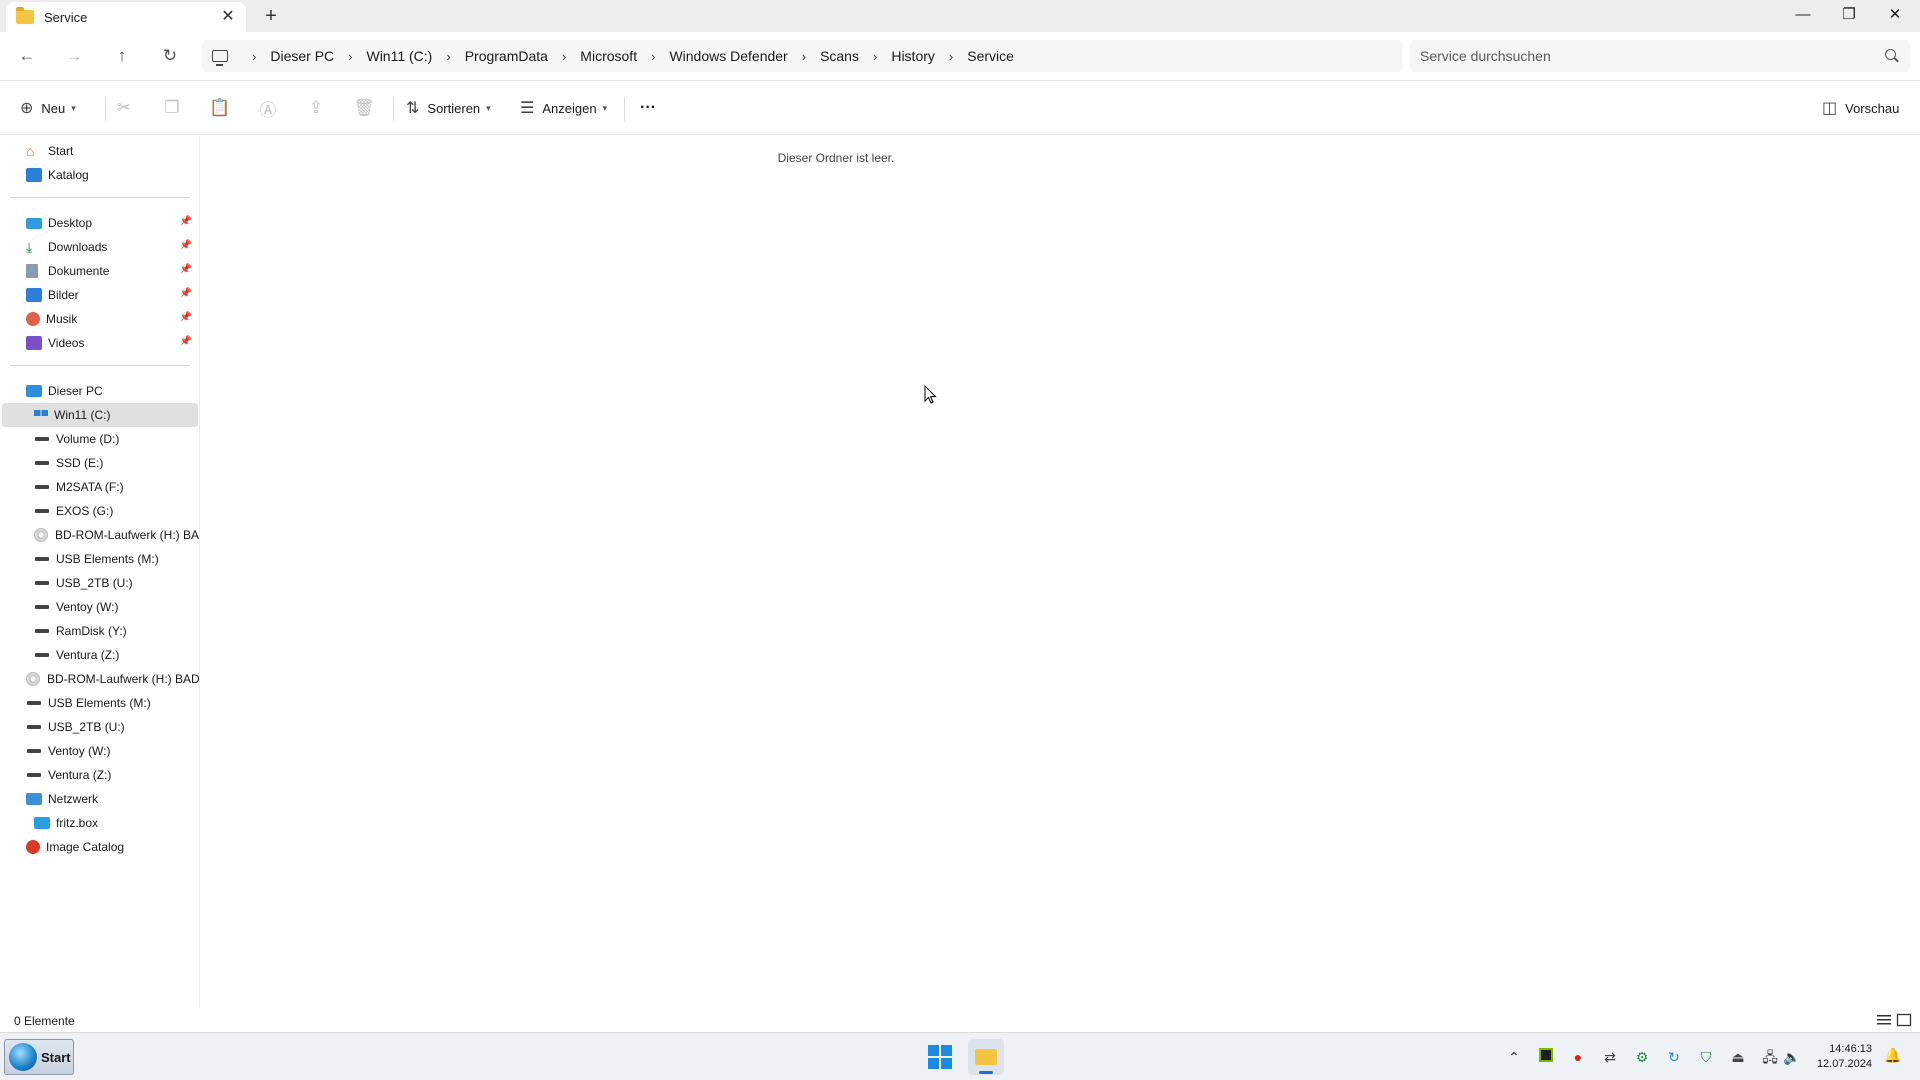 Image resolution: width=1920 pixels, height=1080 pixels. What do you see at coordinates (122, 56) in the screenshot?
I see `up-arrow-icon: ↑` at bounding box center [122, 56].